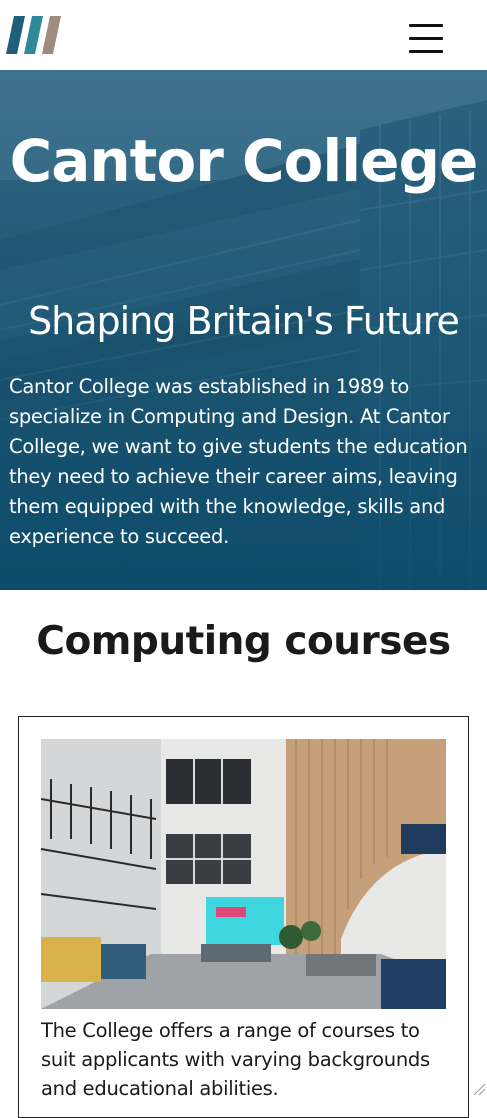  I want to click on logo-stripes-icon, so click(33, 35).